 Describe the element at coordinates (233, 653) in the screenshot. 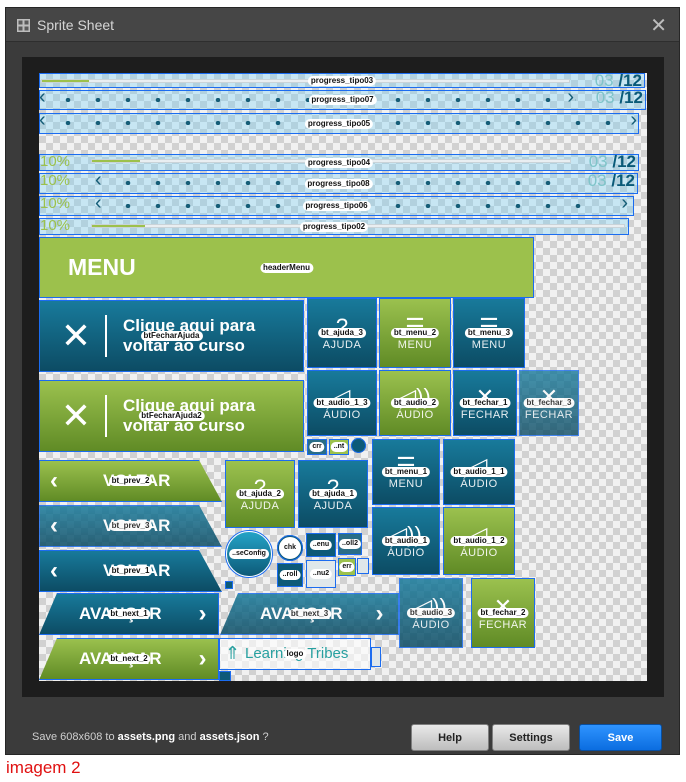

I see `tree-icon: ⇑` at that location.